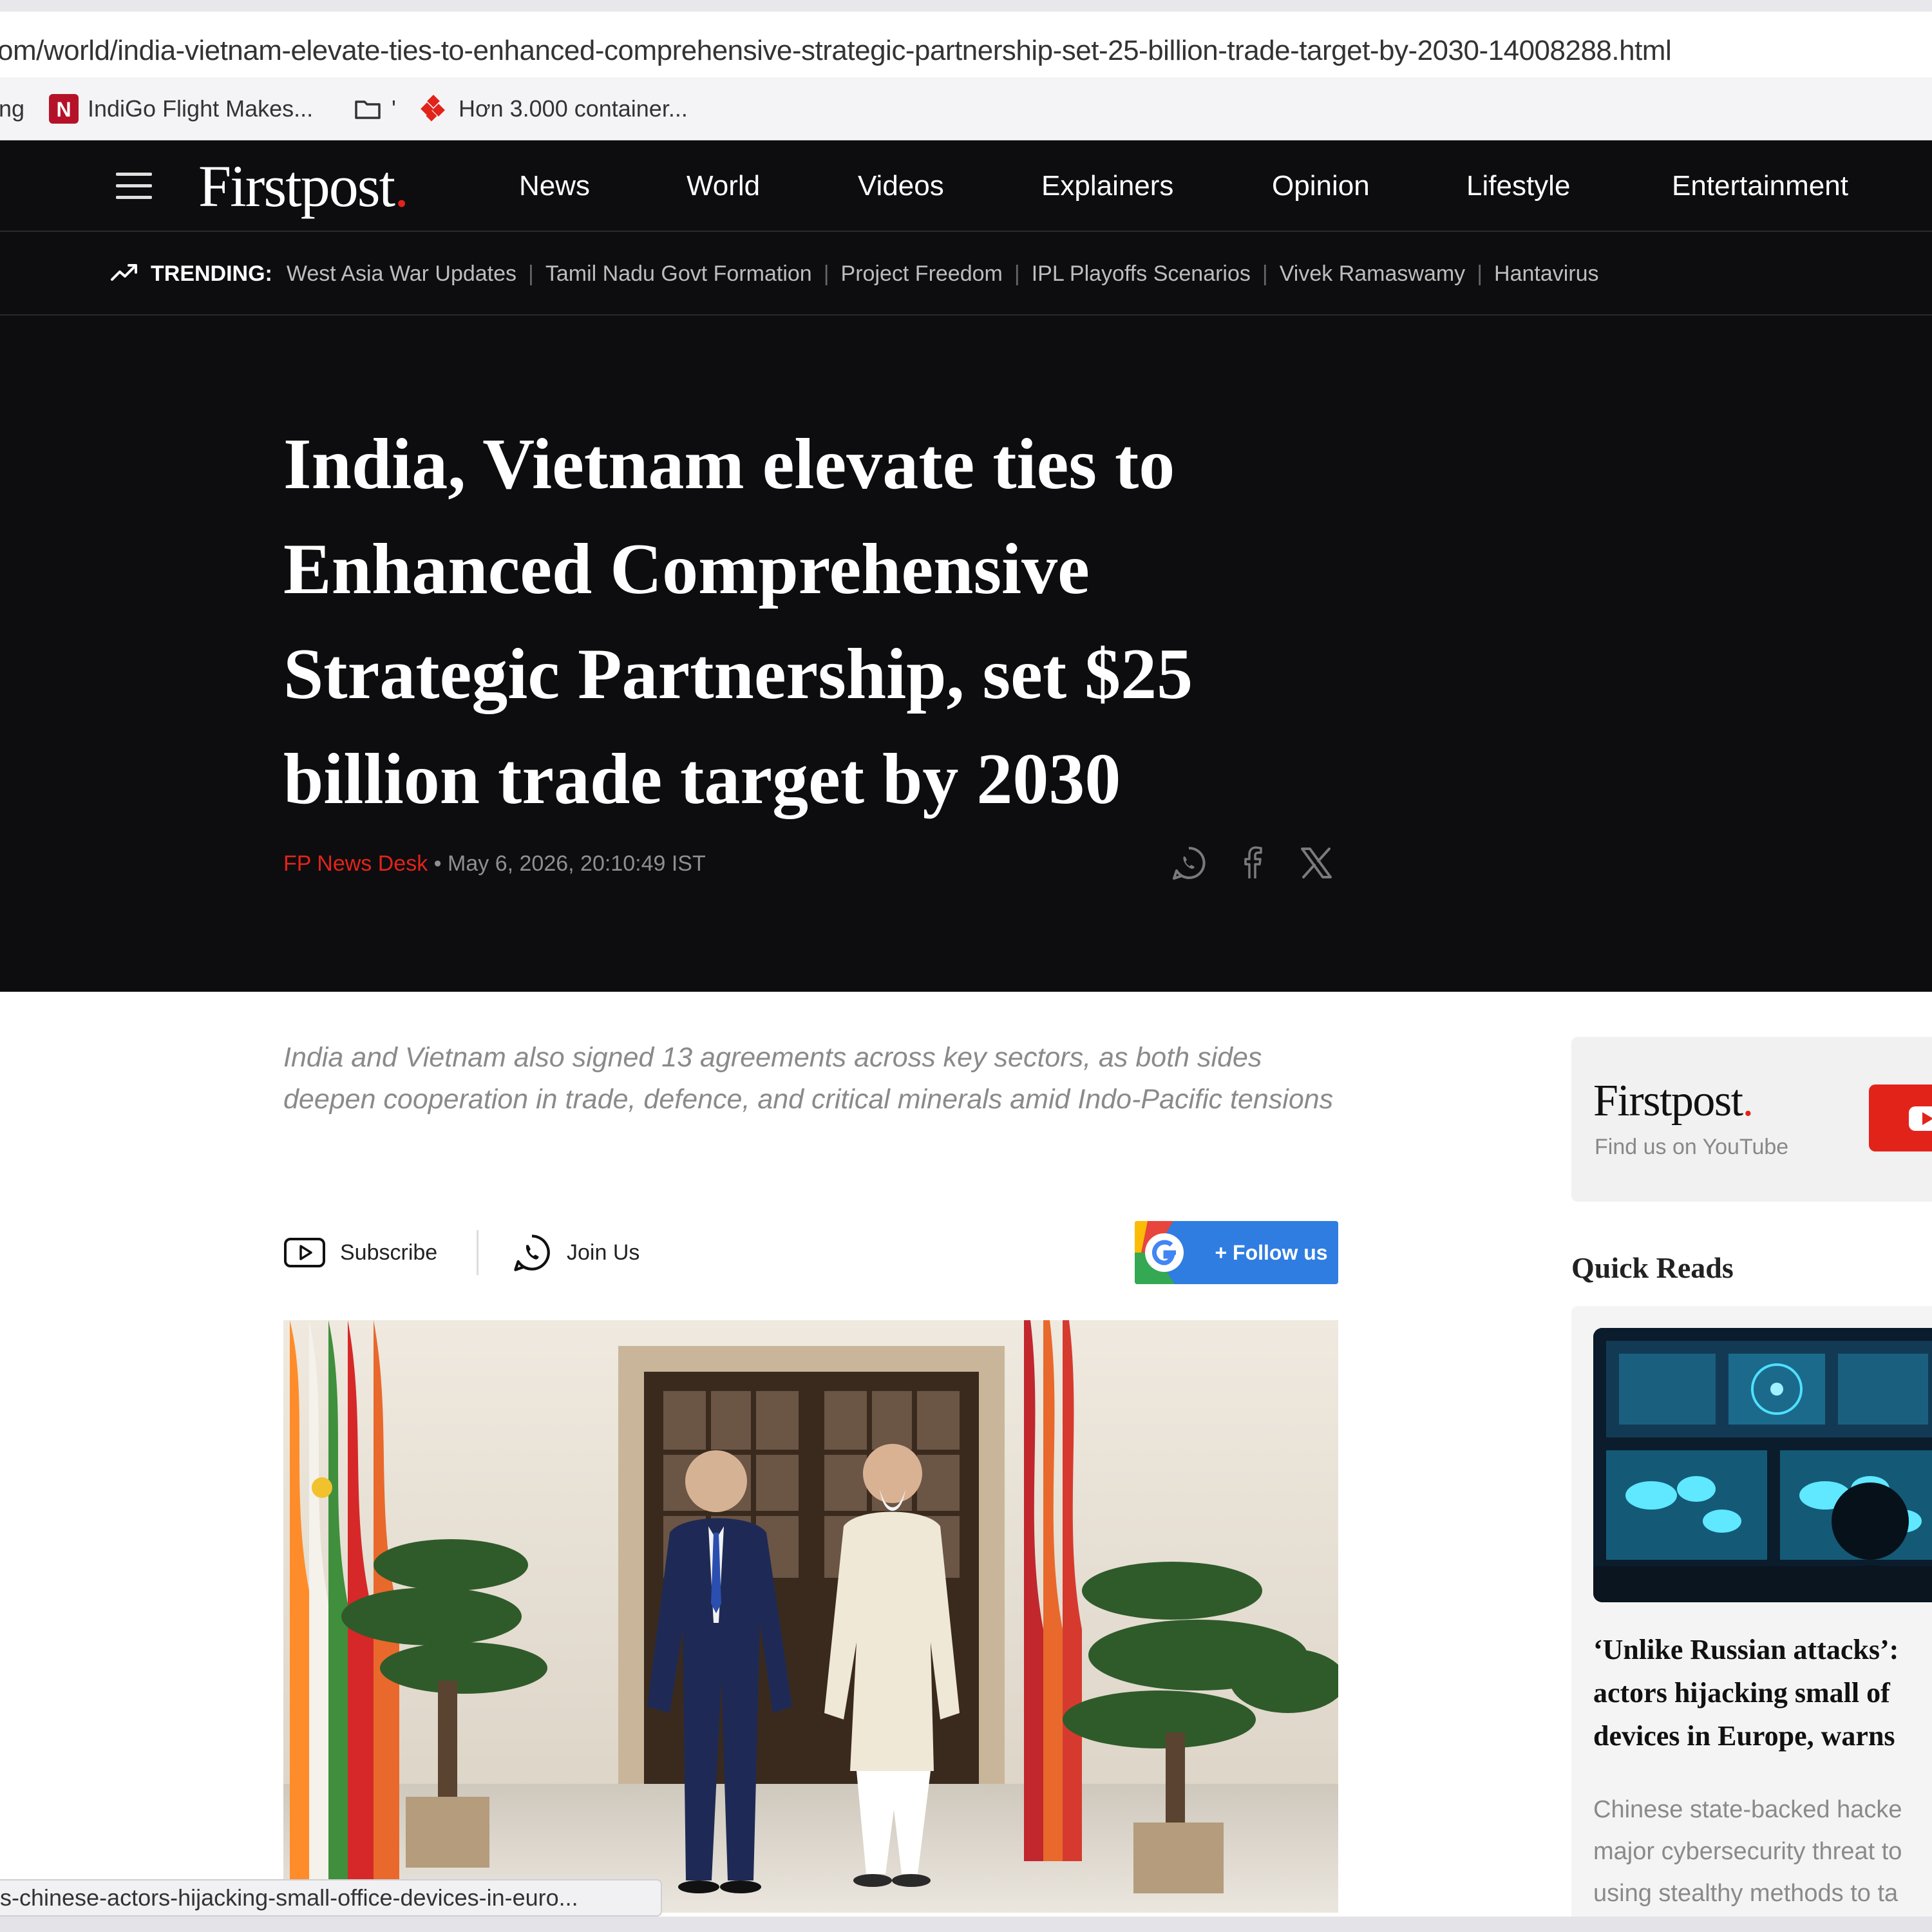 This screenshot has height=1932, width=1932. I want to click on site-logo: Firstpost., so click(303, 186).